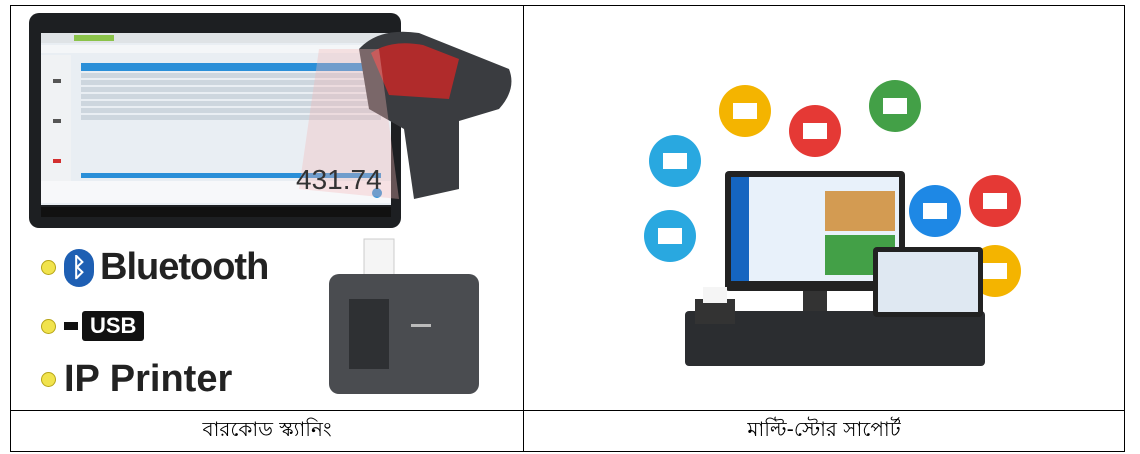  I want to click on caption-multi-store-support: মাল্টি-স্টোর সাপোর্ট, so click(824, 428).